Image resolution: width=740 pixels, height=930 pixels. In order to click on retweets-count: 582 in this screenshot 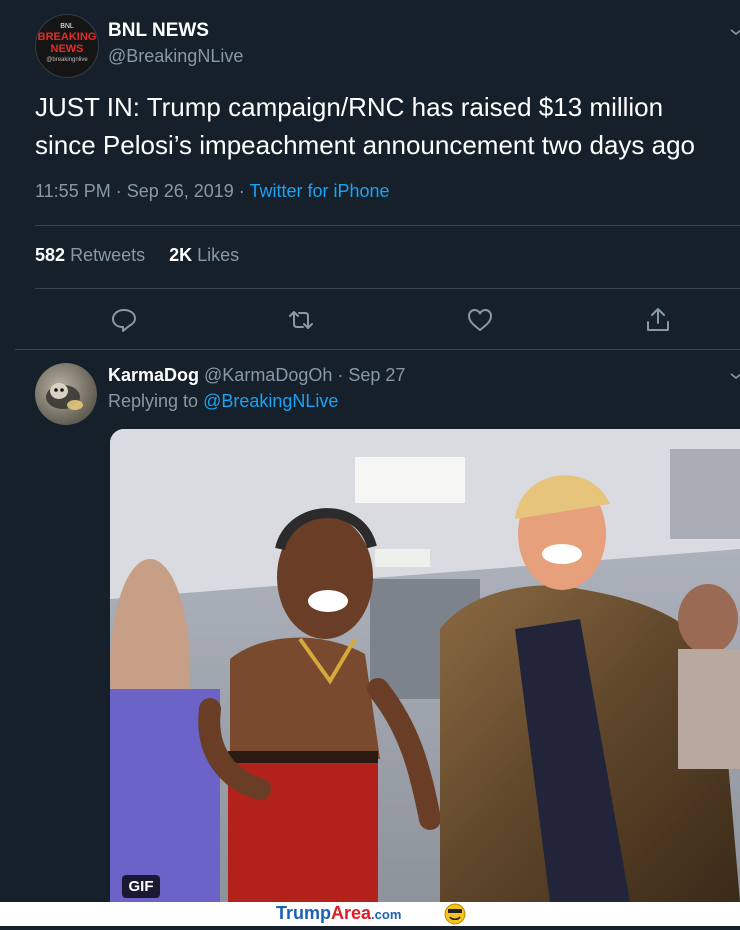, I will do `click(50, 255)`.